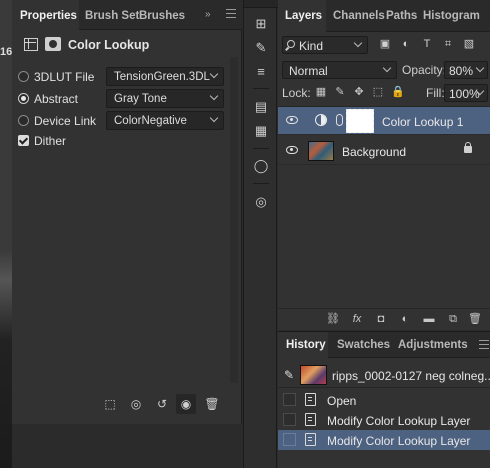 This screenshot has height=468, width=490. What do you see at coordinates (405, 319) in the screenshot?
I see `new-adjustment-icon: ◐` at bounding box center [405, 319].